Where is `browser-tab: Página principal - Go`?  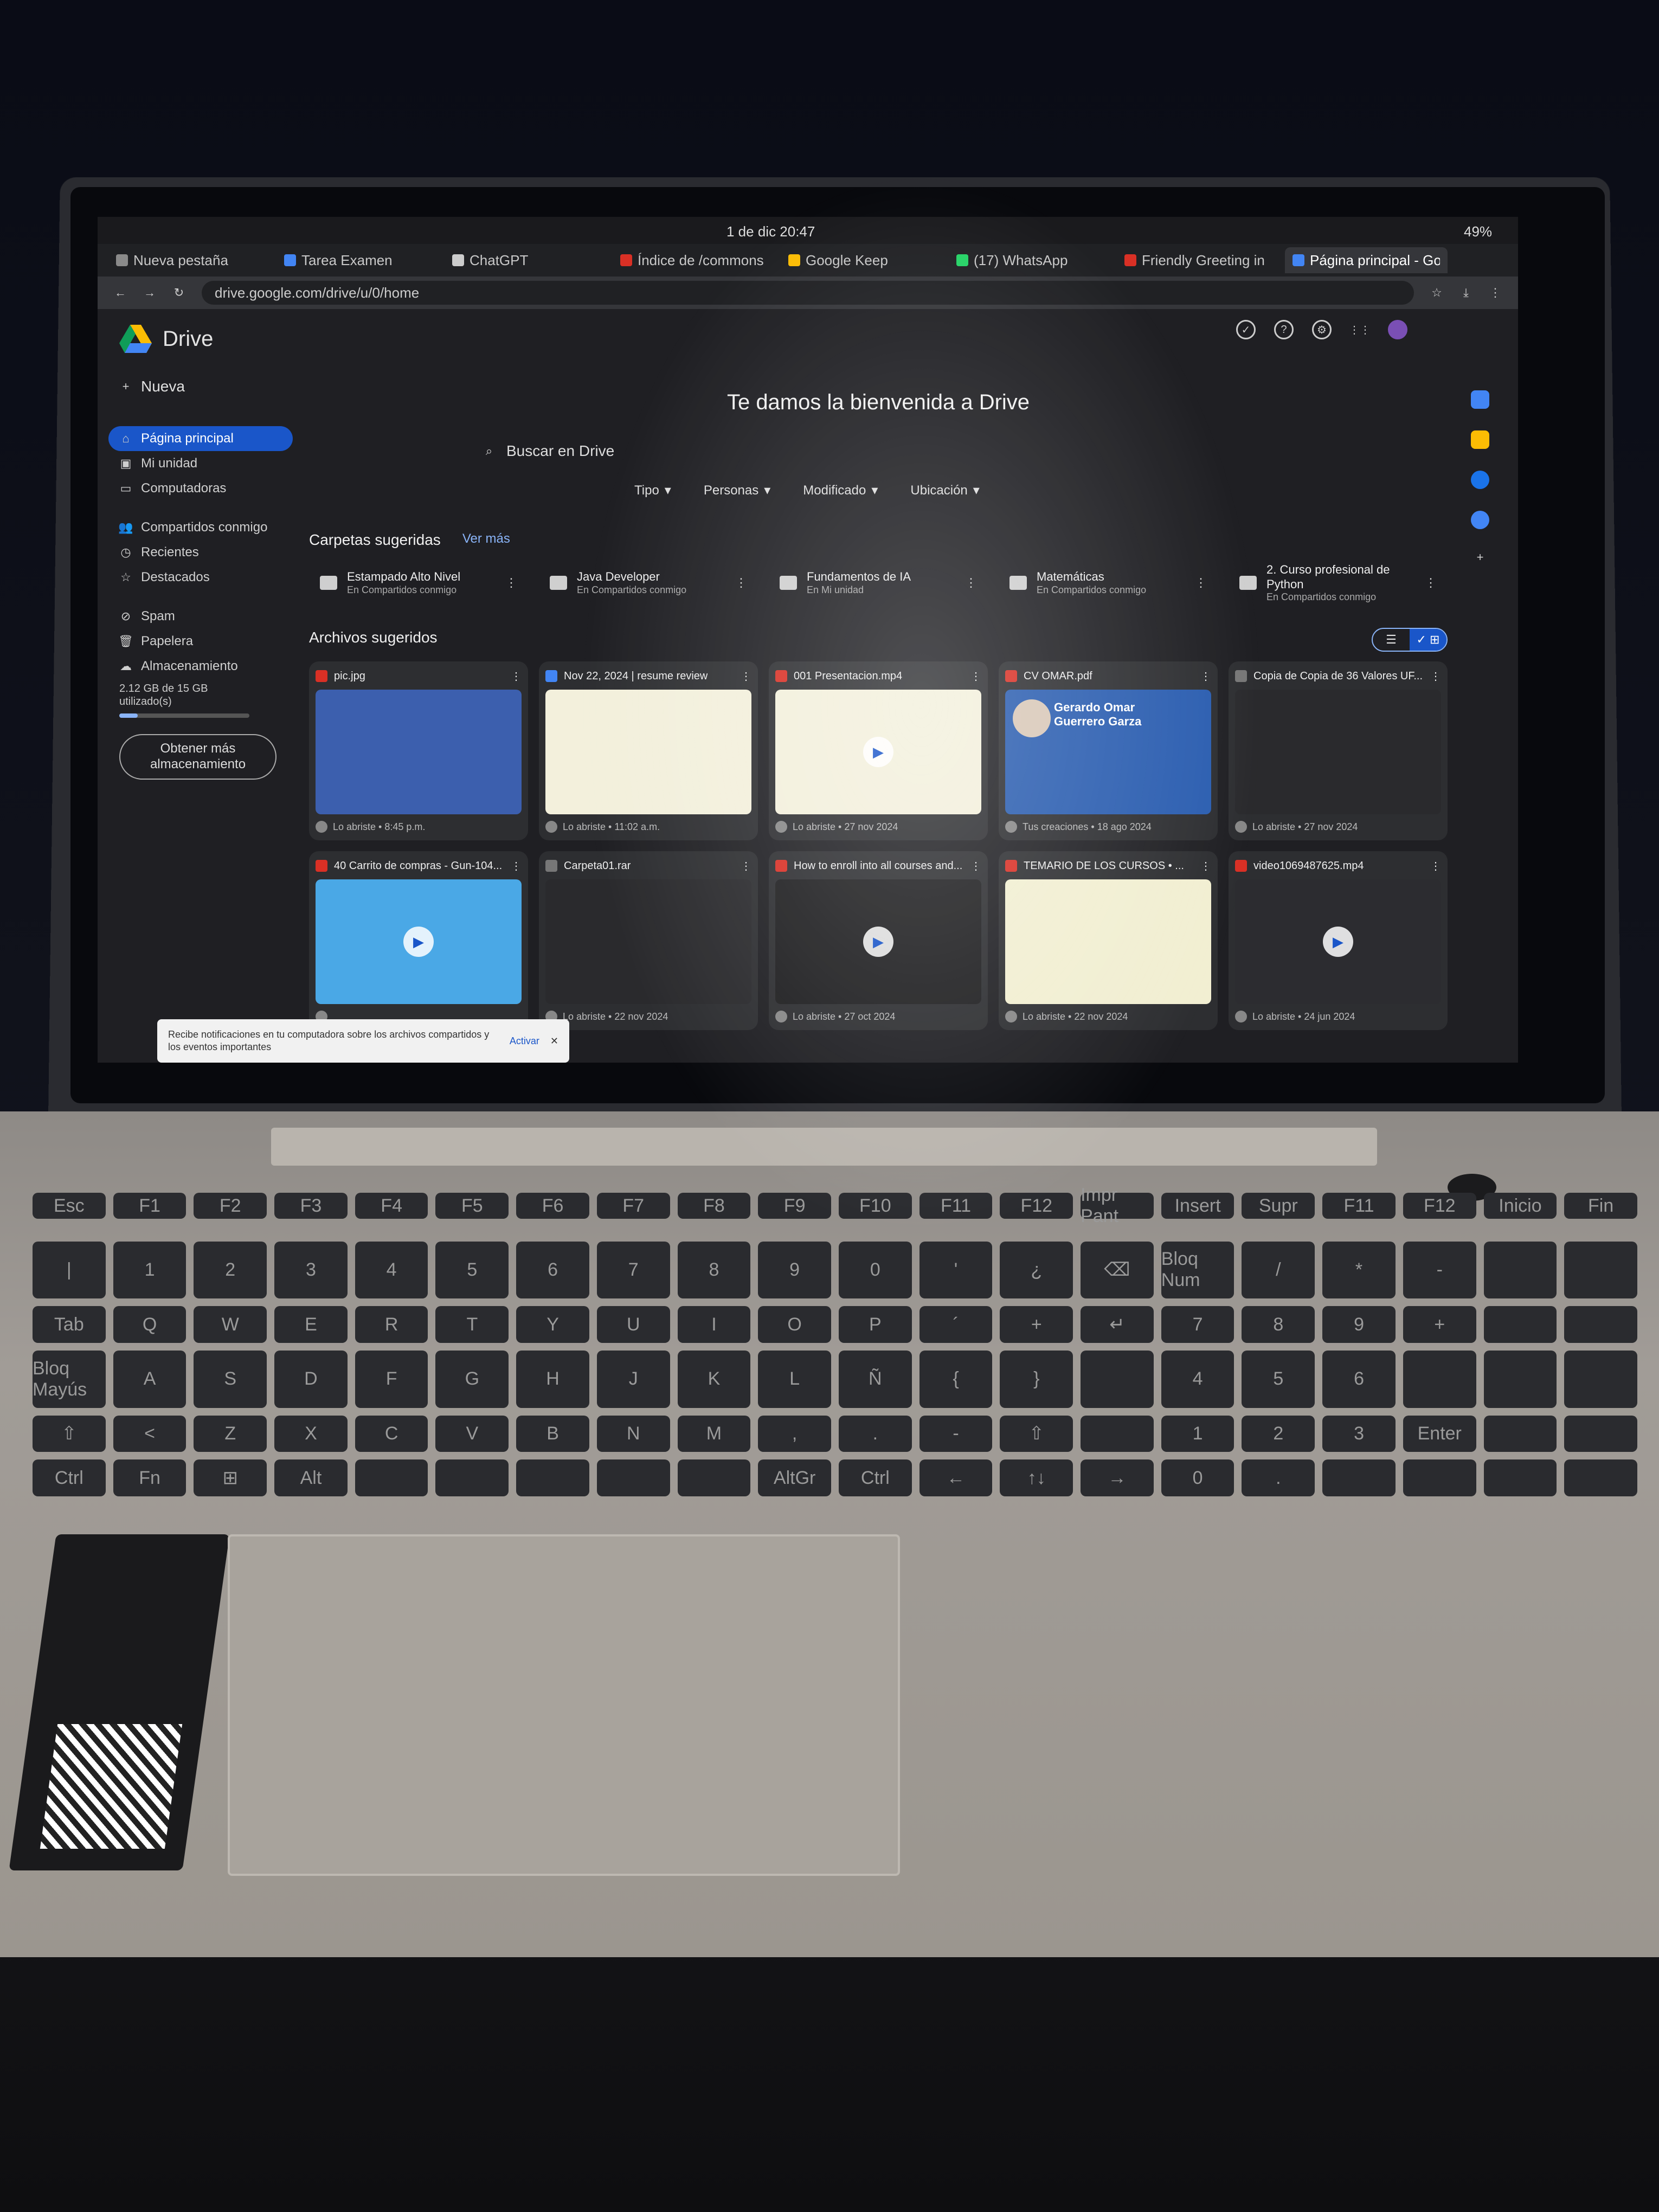 browser-tab: Página principal - Go is located at coordinates (1366, 260).